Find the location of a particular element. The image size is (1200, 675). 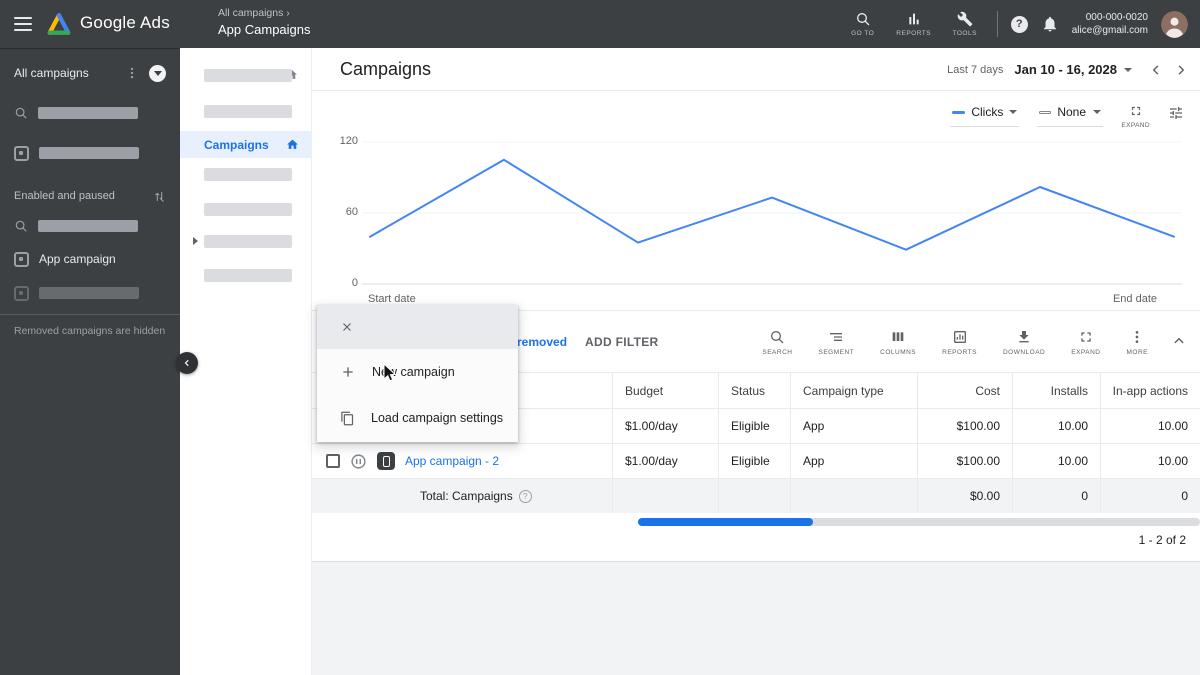

metric-1-label: Clicks is located at coordinates (987, 112).